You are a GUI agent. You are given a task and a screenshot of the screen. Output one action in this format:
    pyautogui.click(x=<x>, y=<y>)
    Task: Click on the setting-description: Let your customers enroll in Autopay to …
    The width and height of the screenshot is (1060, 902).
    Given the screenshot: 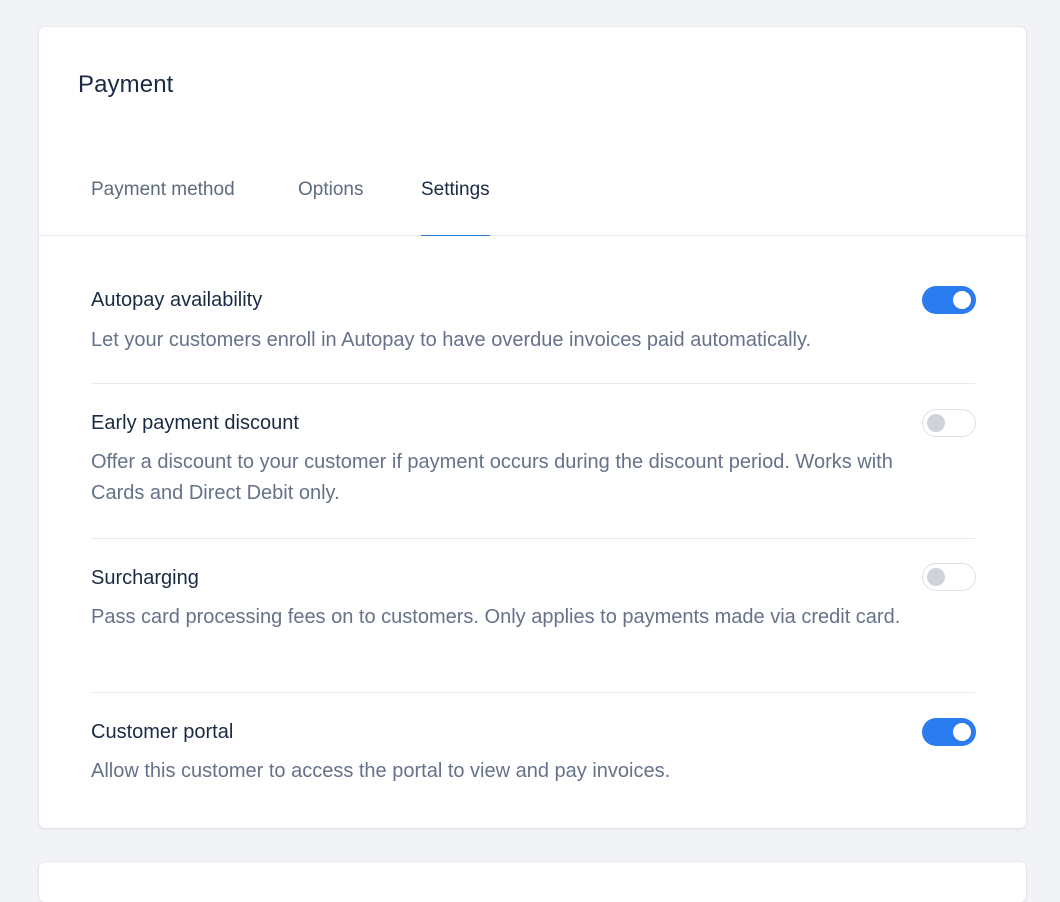 What is the action you would take?
    pyautogui.click(x=451, y=340)
    